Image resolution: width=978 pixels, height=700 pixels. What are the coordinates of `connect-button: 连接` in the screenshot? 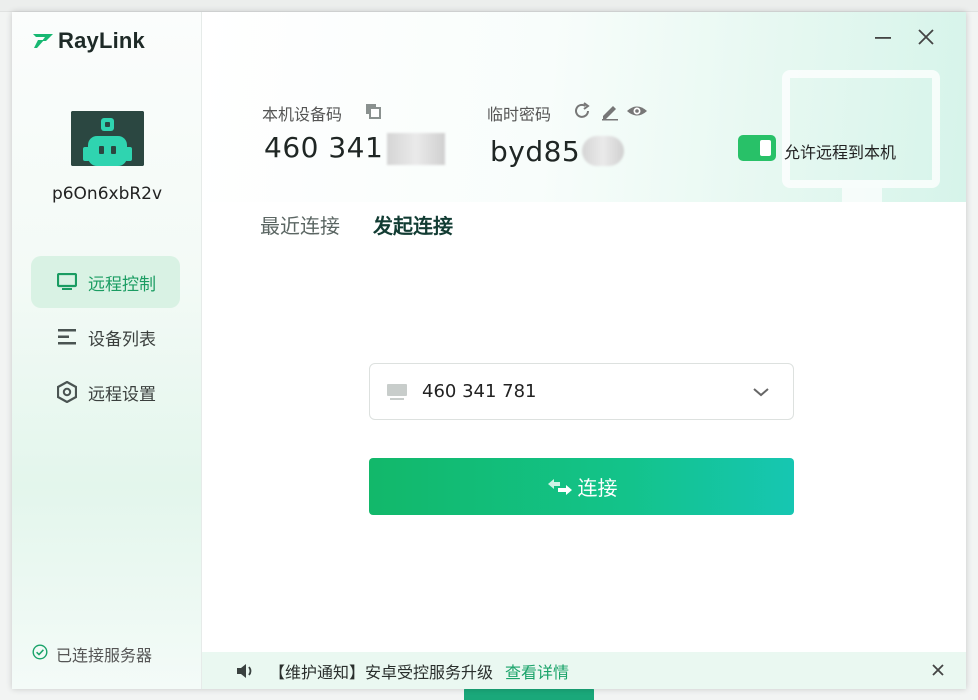 It's located at (581, 486).